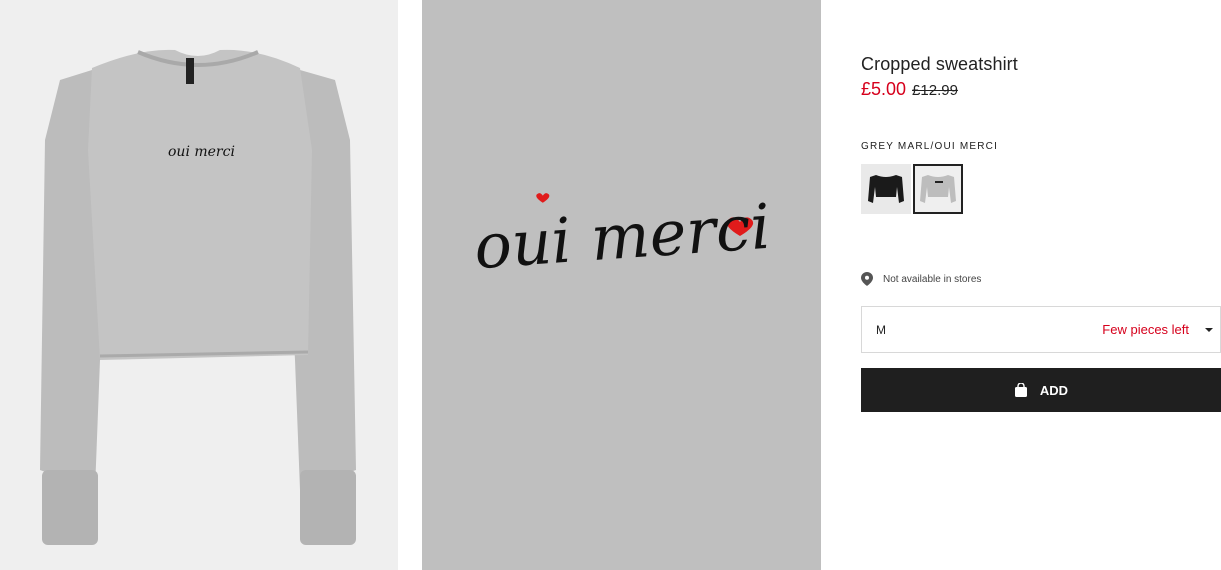 The image size is (1221, 570). What do you see at coordinates (909, 89) in the screenshot?
I see `price-row: £5.00 £12.99` at bounding box center [909, 89].